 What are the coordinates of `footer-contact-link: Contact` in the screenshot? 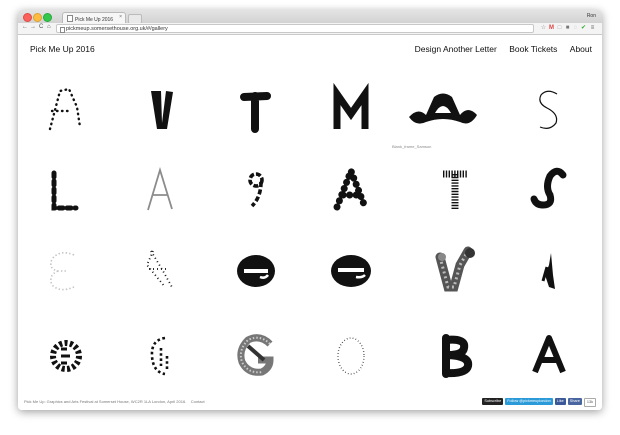 It's located at (198, 401).